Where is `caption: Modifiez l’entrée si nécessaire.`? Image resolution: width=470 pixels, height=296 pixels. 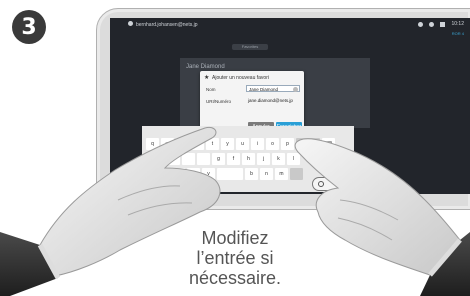 caption: Modifiez l’entrée si nécessaire. is located at coordinates (235, 258).